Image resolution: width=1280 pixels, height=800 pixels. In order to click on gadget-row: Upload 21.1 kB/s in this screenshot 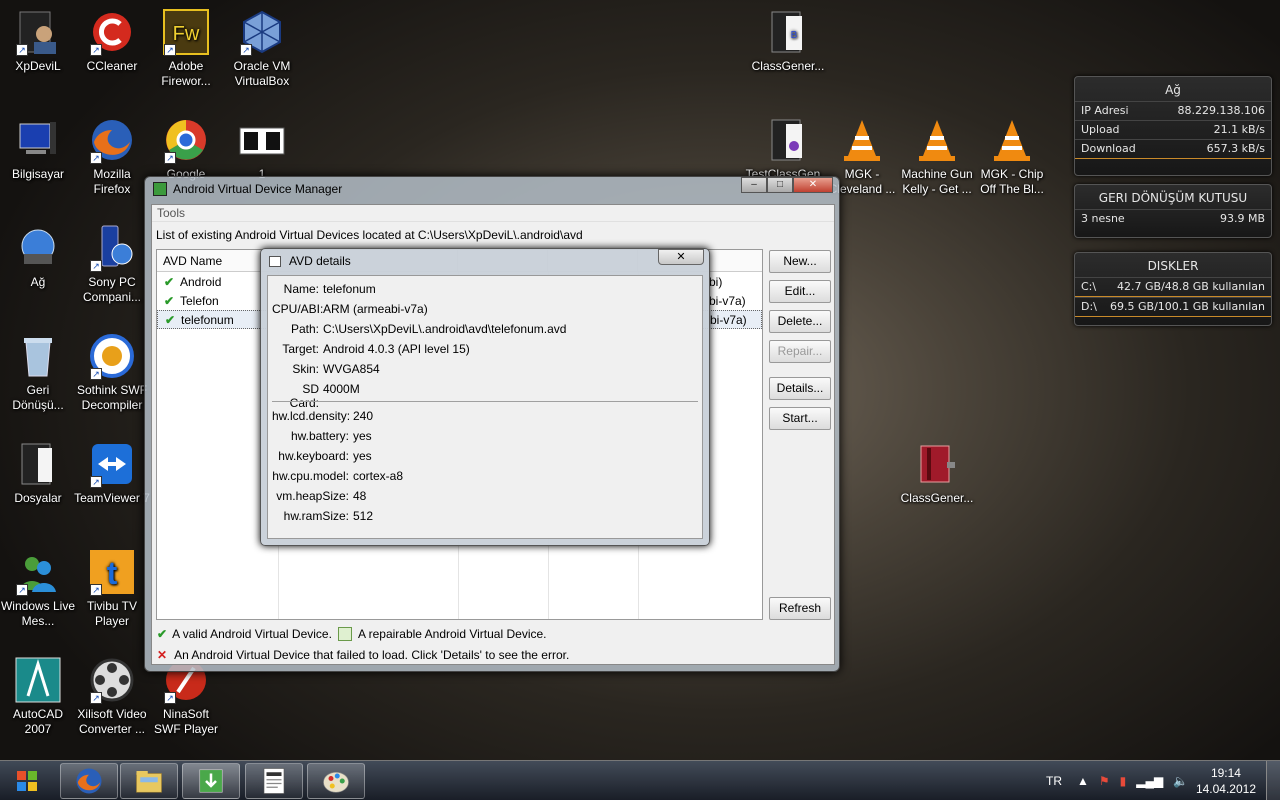, I will do `click(1173, 129)`.